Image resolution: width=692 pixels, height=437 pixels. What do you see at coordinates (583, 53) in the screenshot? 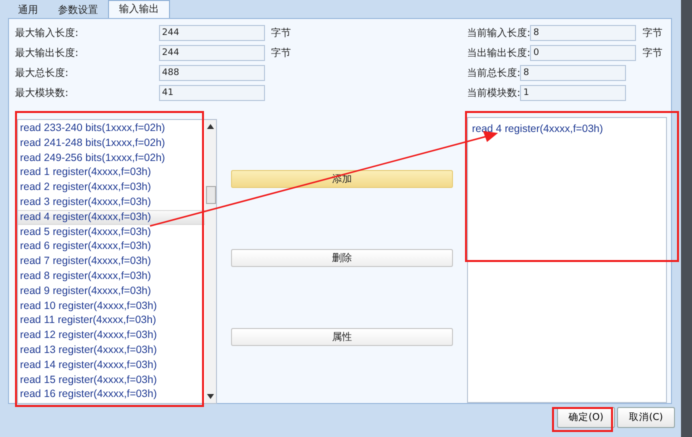
I see `input-field: 0` at bounding box center [583, 53].